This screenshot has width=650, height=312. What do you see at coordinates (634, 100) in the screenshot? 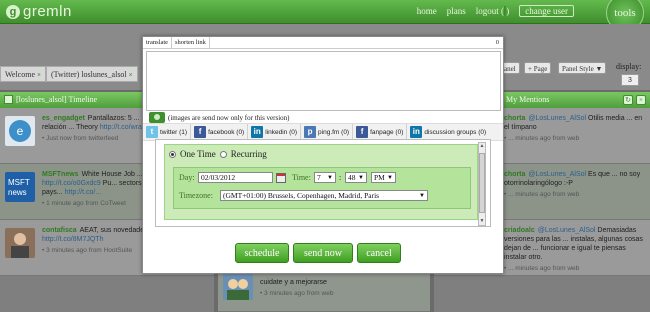
I see `column-icons: ↻ ×` at bounding box center [634, 100].